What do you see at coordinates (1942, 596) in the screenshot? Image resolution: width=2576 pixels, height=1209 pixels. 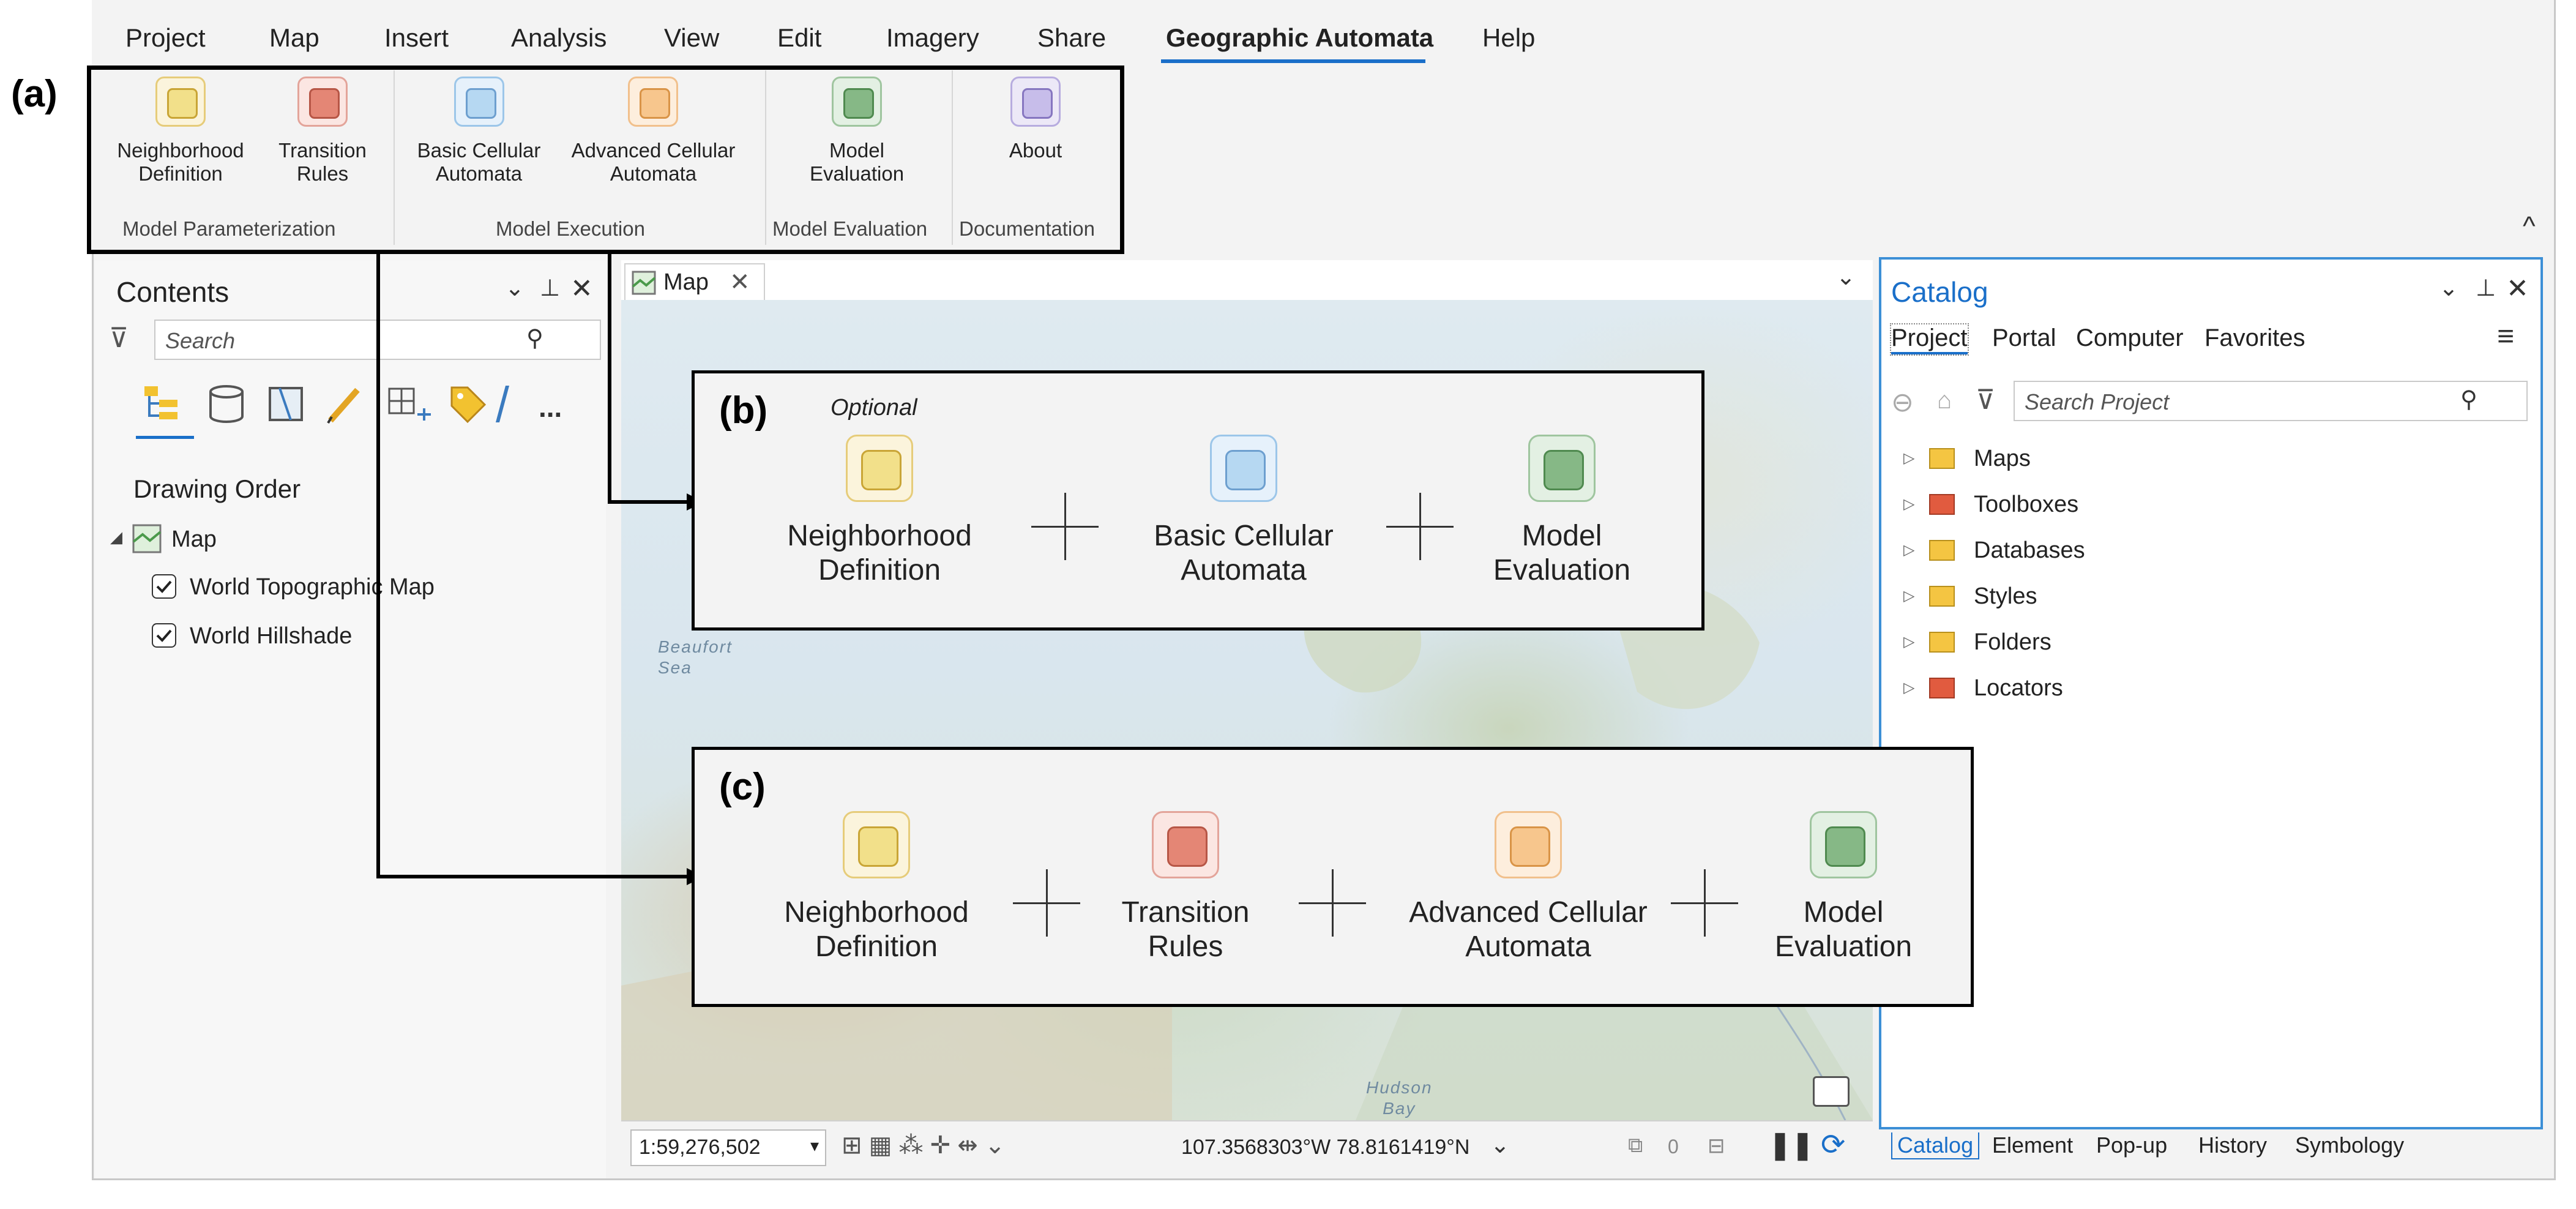 I see `styles-folder-icon` at bounding box center [1942, 596].